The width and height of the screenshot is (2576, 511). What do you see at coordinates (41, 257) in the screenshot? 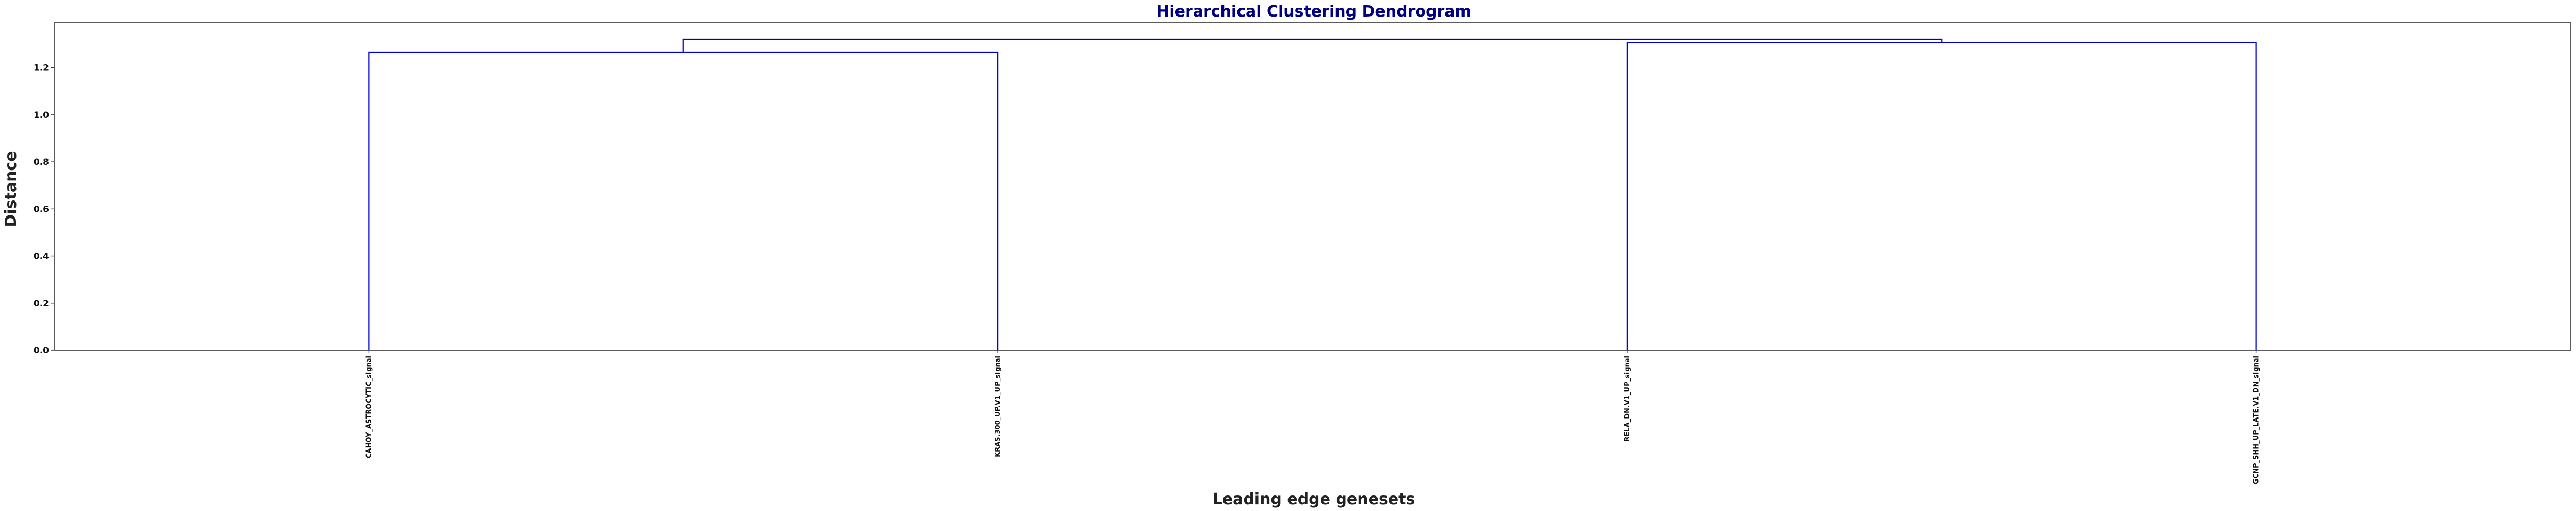
I see `y-tick-label: 0.4` at bounding box center [41, 257].